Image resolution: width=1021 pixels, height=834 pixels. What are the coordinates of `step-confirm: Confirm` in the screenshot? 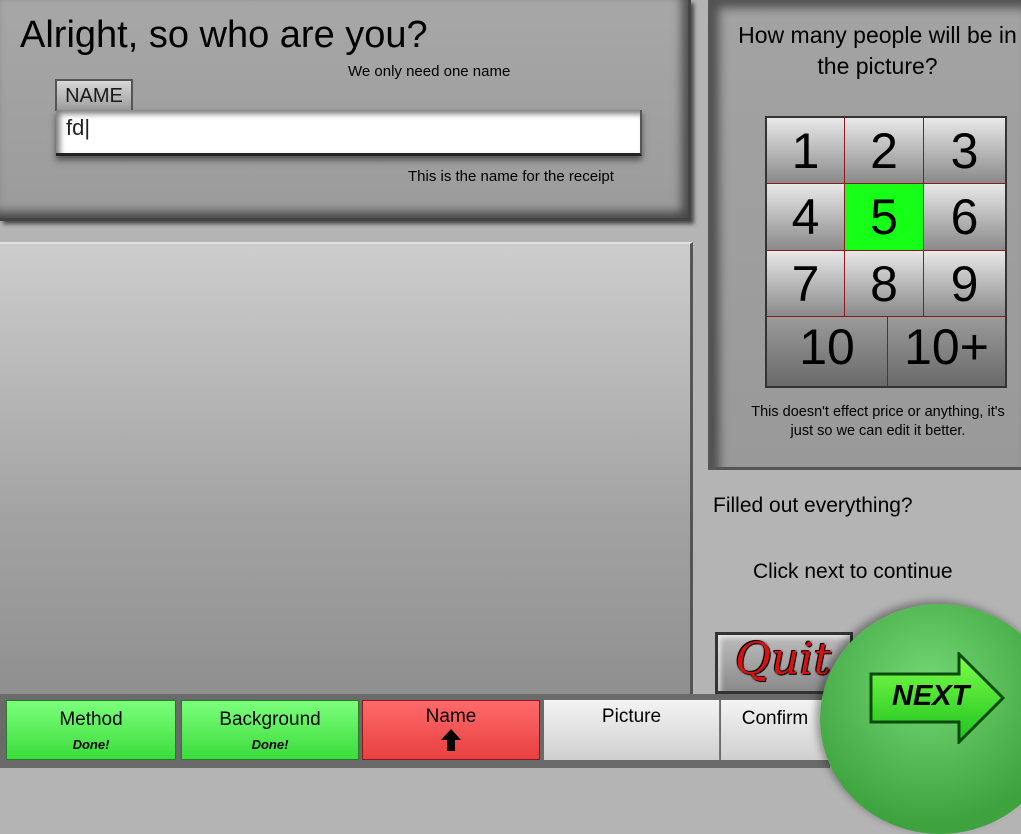 It's located at (775, 730).